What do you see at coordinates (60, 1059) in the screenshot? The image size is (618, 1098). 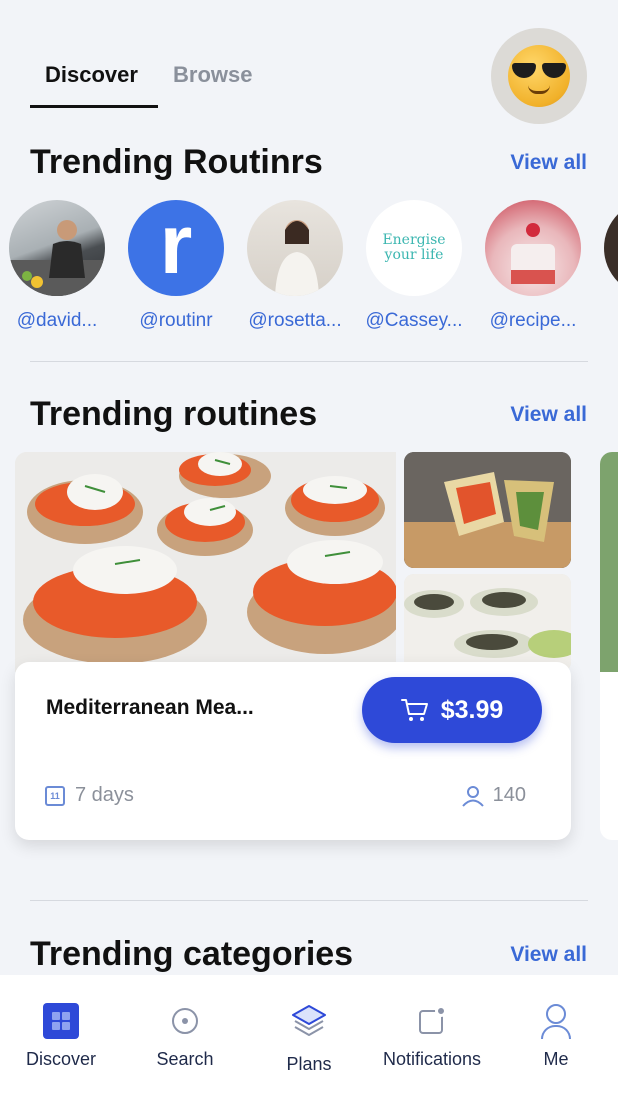 I see `nav-discover-label: Discover` at bounding box center [60, 1059].